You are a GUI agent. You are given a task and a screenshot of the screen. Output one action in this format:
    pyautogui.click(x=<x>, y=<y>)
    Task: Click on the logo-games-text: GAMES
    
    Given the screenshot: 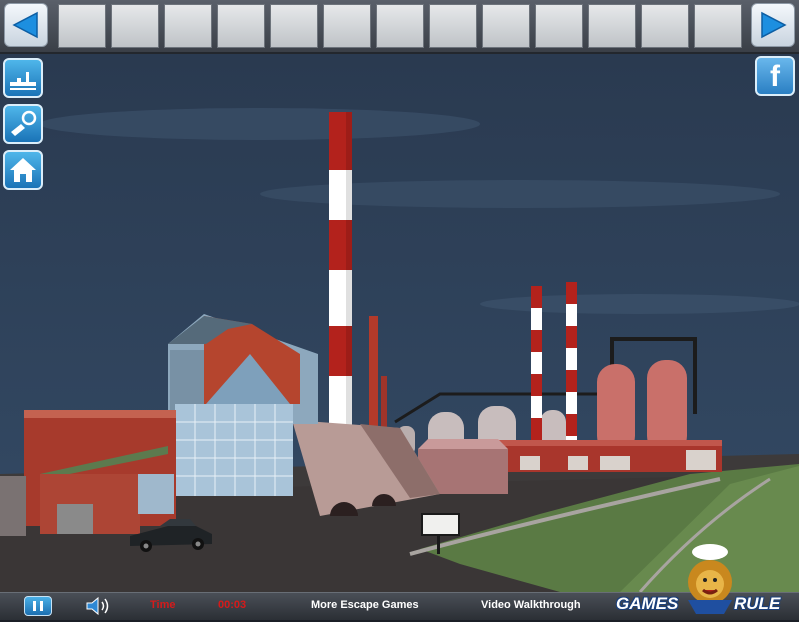 What is the action you would take?
    pyautogui.click(x=647, y=603)
    